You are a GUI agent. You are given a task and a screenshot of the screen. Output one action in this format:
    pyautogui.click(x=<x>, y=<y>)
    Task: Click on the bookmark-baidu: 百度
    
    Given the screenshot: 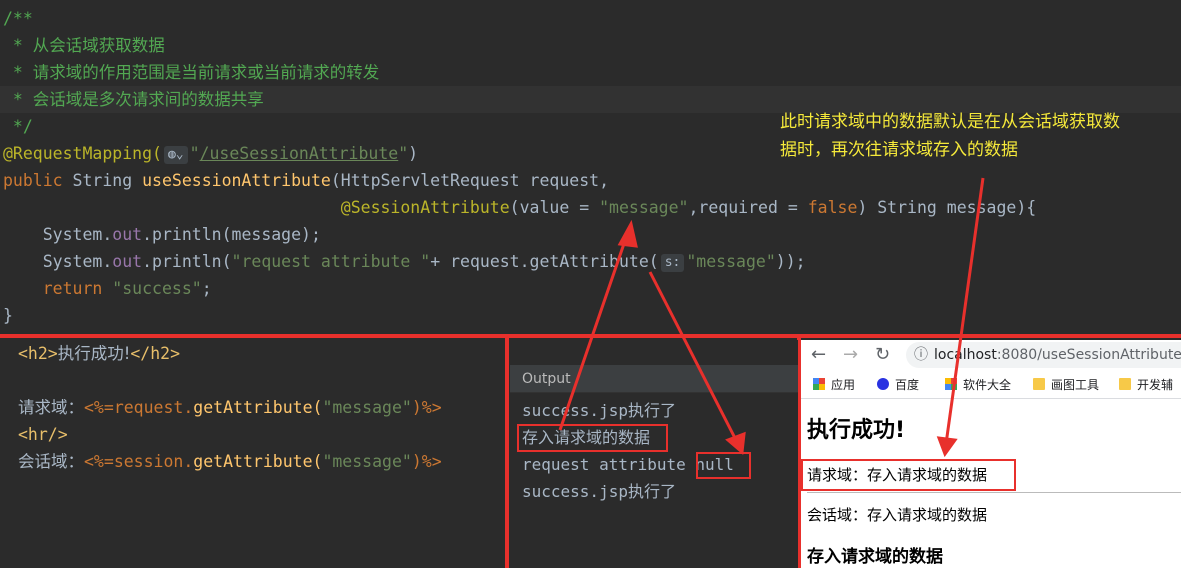 What is the action you would take?
    pyautogui.click(x=898, y=385)
    